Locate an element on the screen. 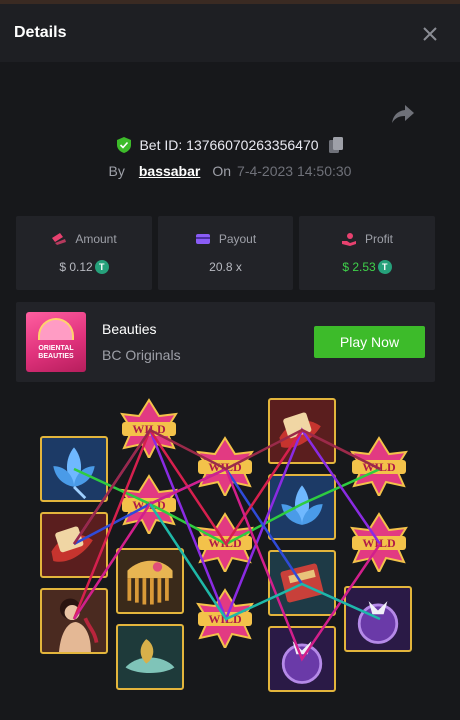 Image resolution: width=460 pixels, height=720 pixels. golden-comb-icon is located at coordinates (150, 582).